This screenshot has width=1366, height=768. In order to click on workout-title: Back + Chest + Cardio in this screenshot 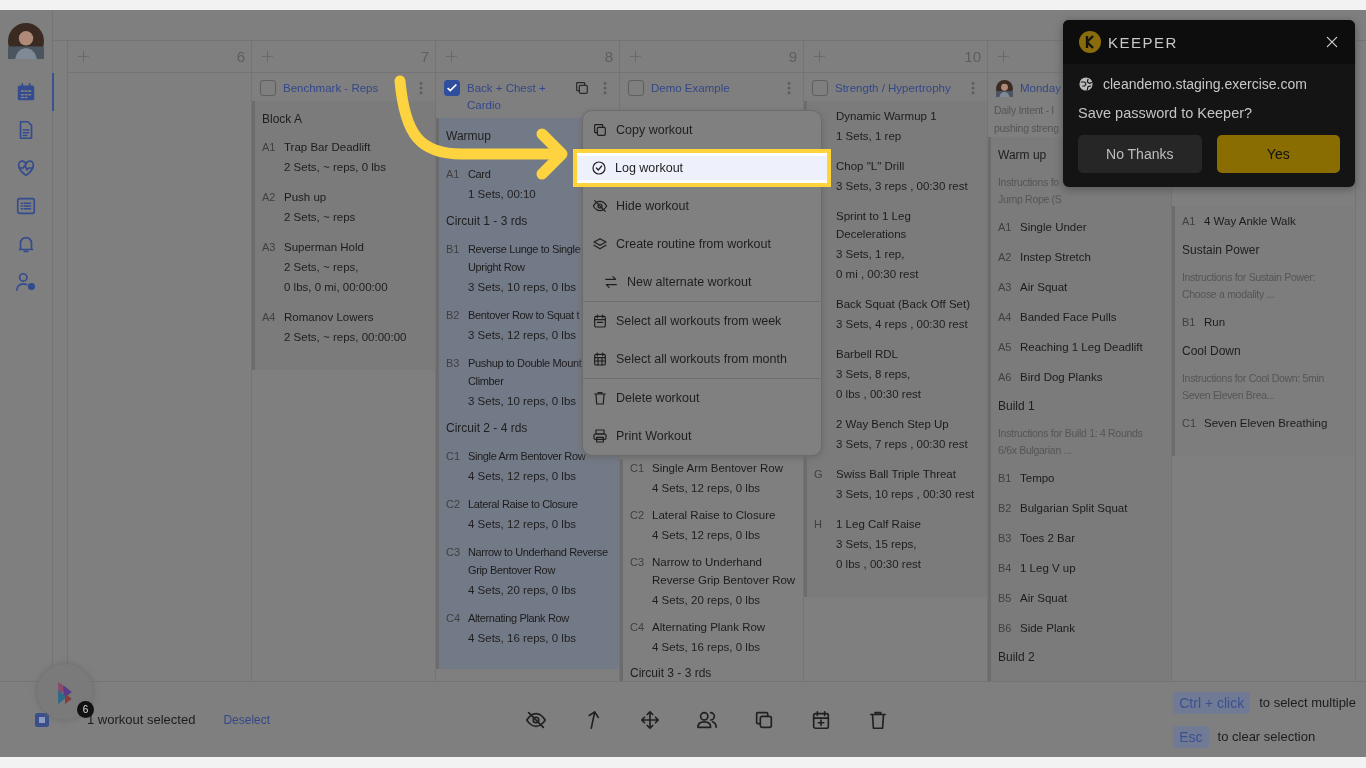, I will do `click(507, 97)`.